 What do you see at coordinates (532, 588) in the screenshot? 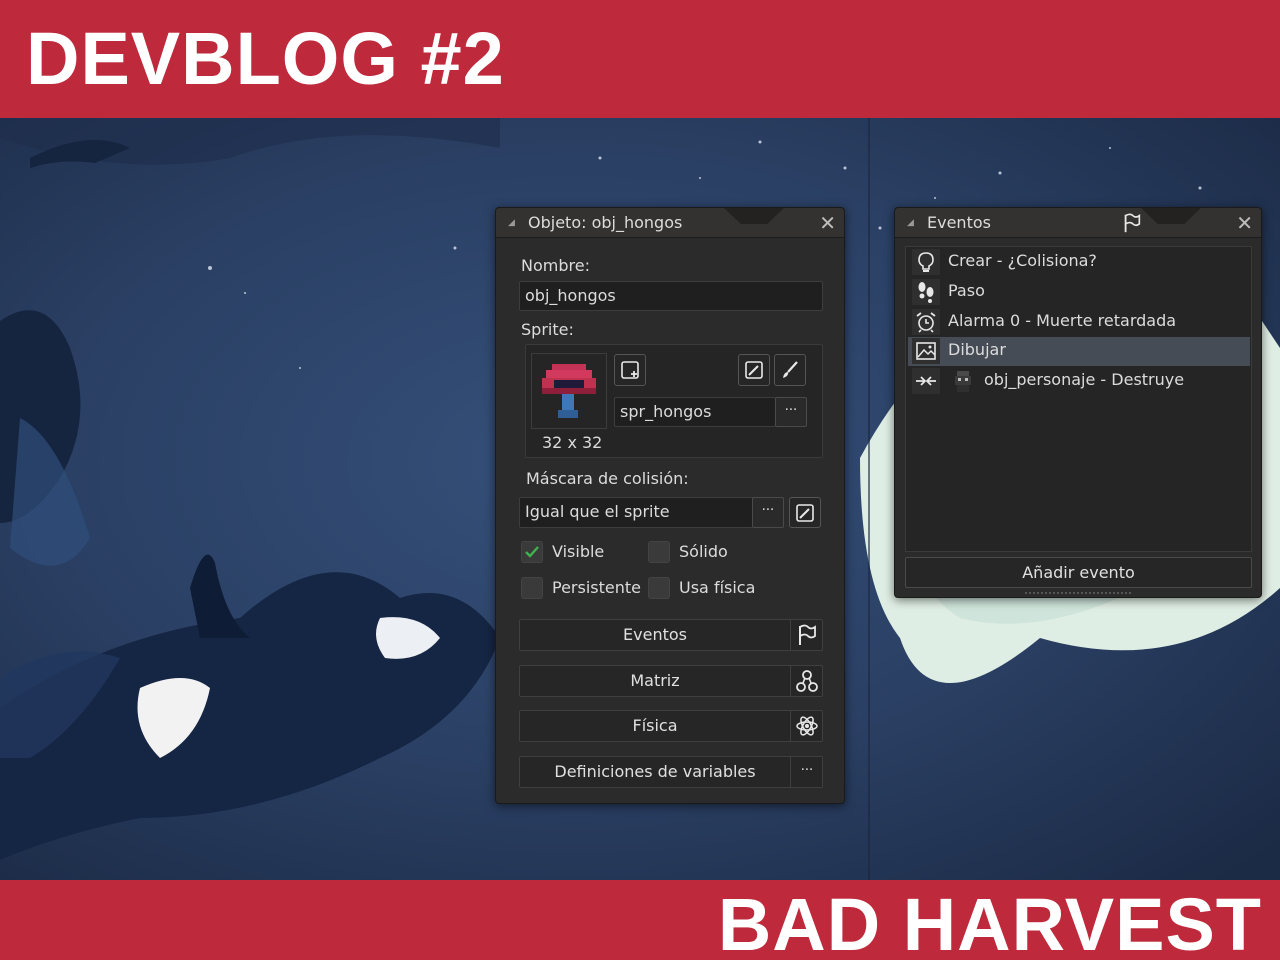
I see `persistent-checkbox` at bounding box center [532, 588].